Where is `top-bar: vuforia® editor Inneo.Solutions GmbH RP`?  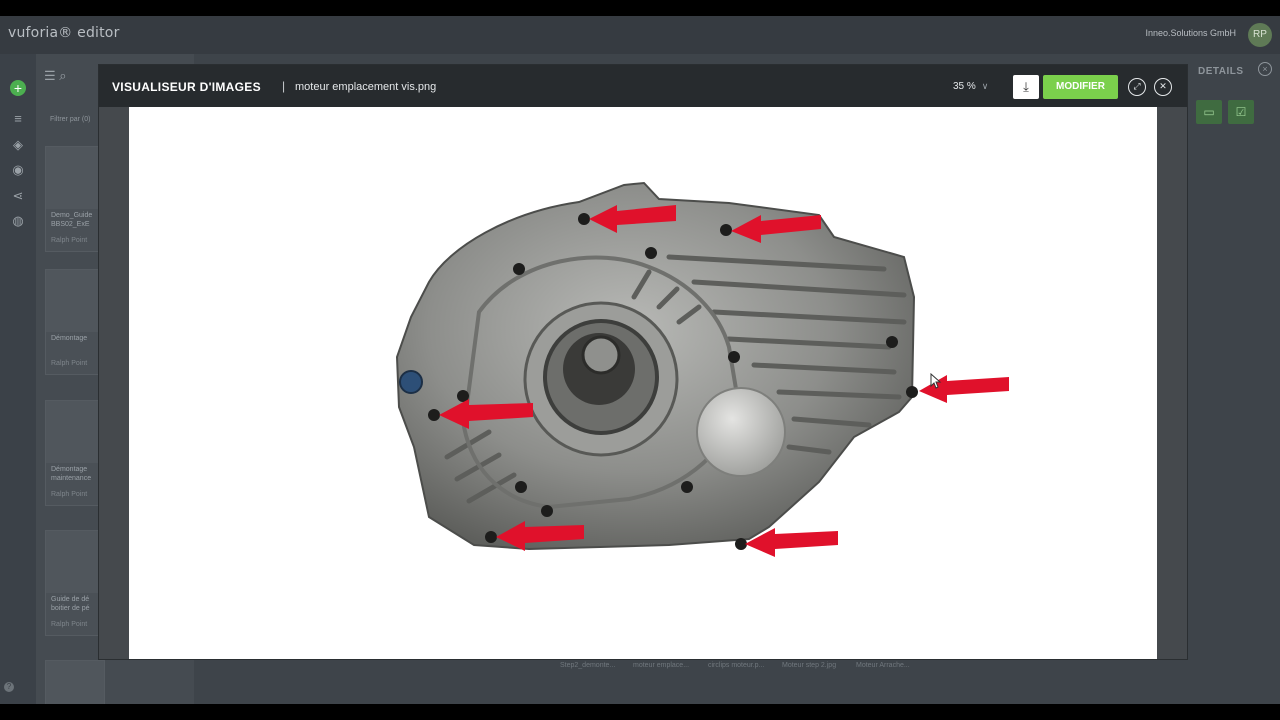
top-bar: vuforia® editor Inneo.Solutions GmbH RP is located at coordinates (640, 35).